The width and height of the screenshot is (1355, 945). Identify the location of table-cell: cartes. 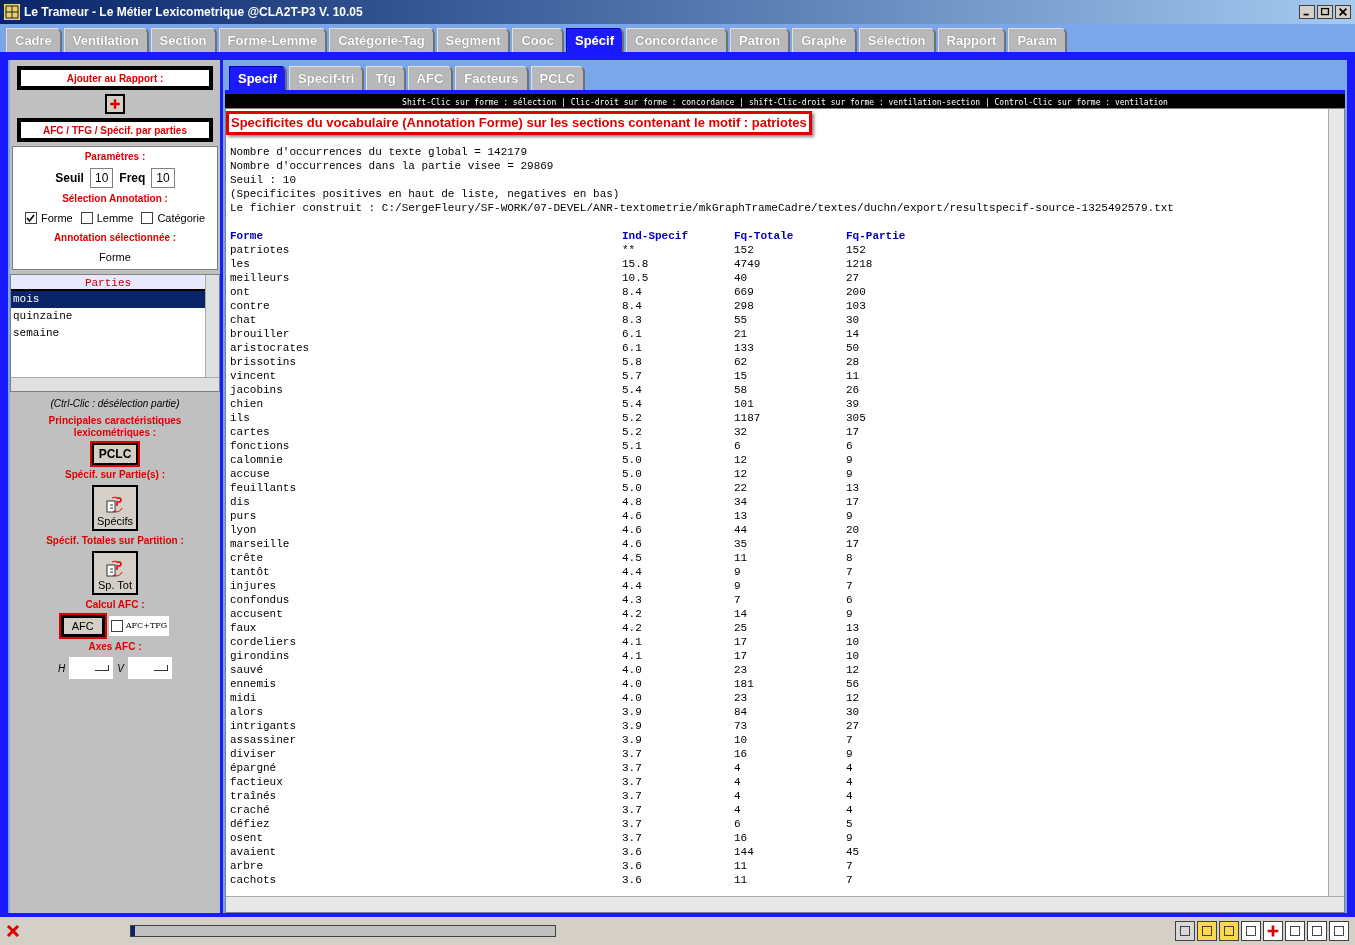
(426, 432).